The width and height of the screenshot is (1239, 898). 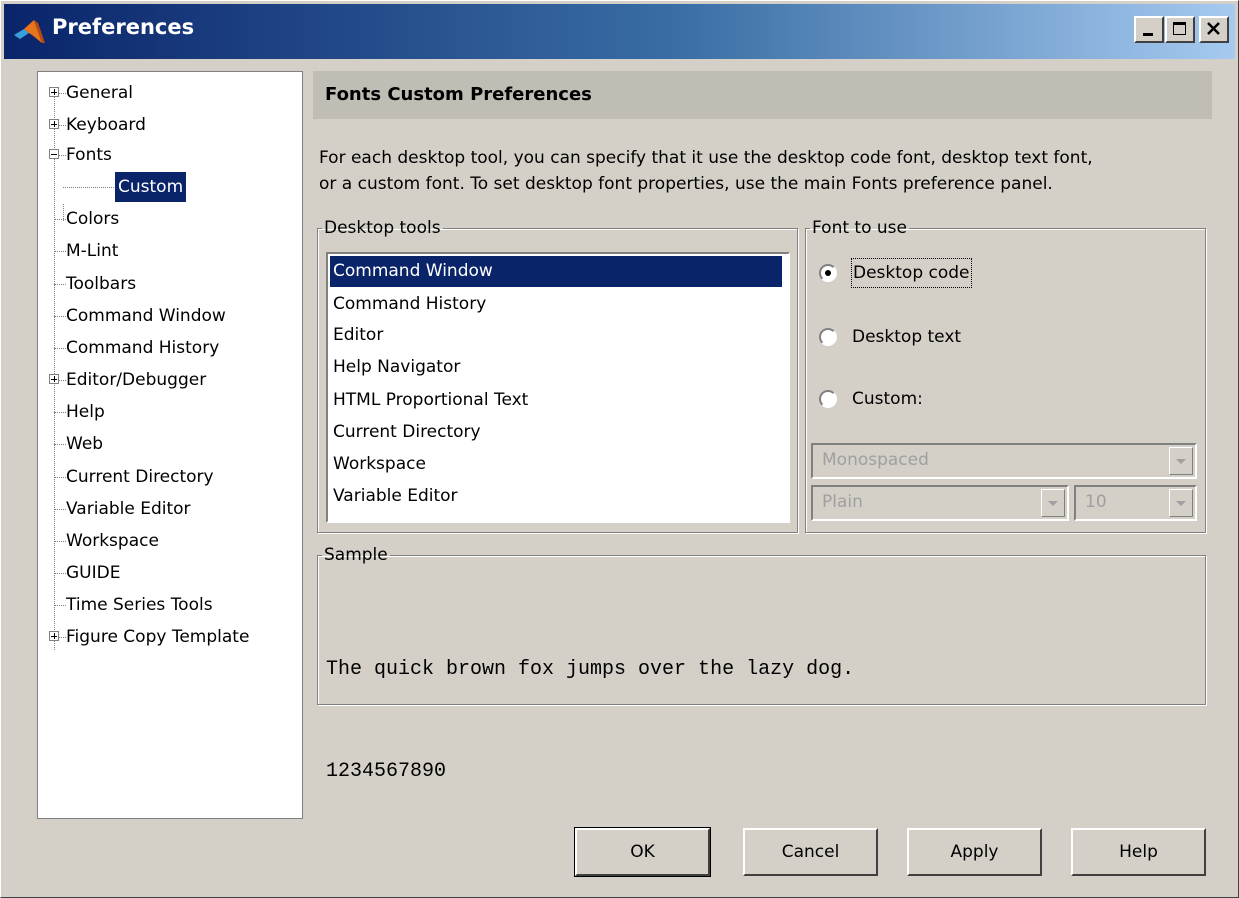 I want to click on maximize-icon, so click(x=1179, y=28).